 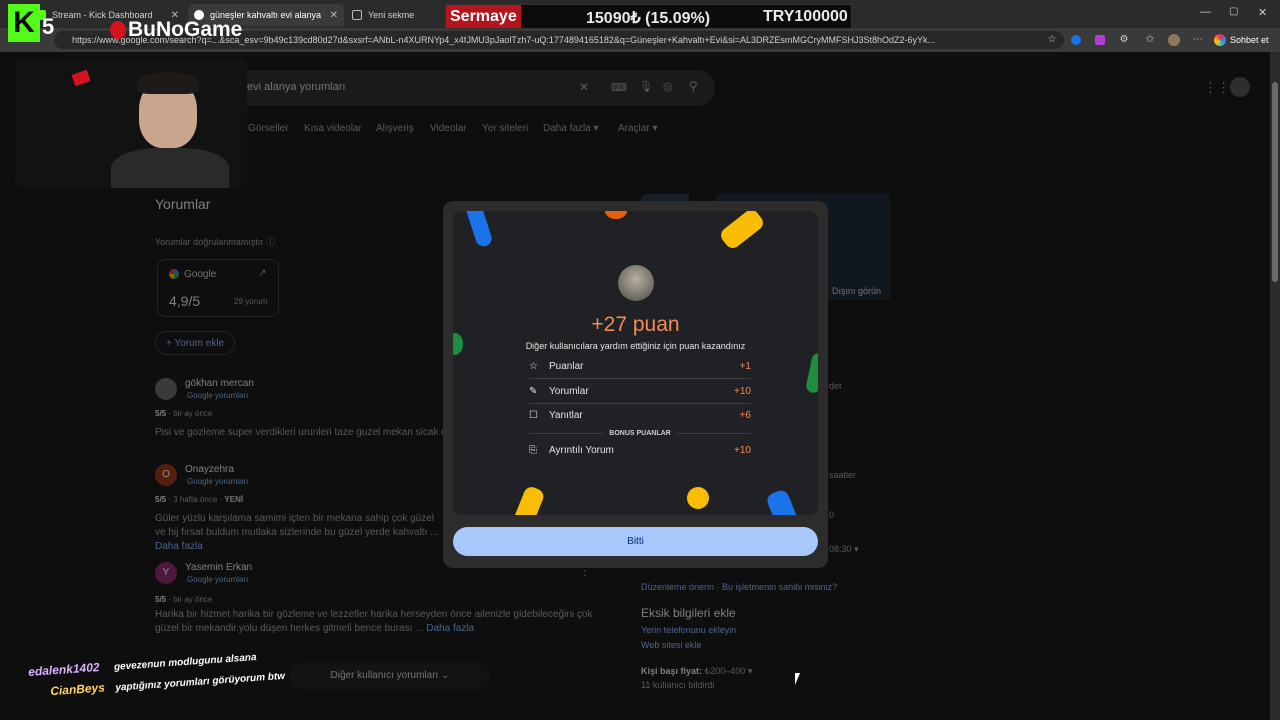 I want to click on new-tab-page-icon, so click(x=357, y=15).